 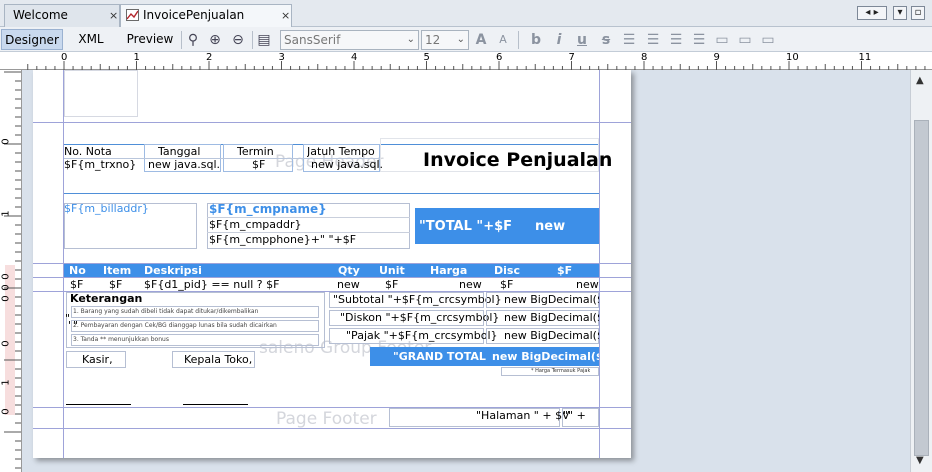 I want to click on ruler-label: 2, so click(x=209, y=57).